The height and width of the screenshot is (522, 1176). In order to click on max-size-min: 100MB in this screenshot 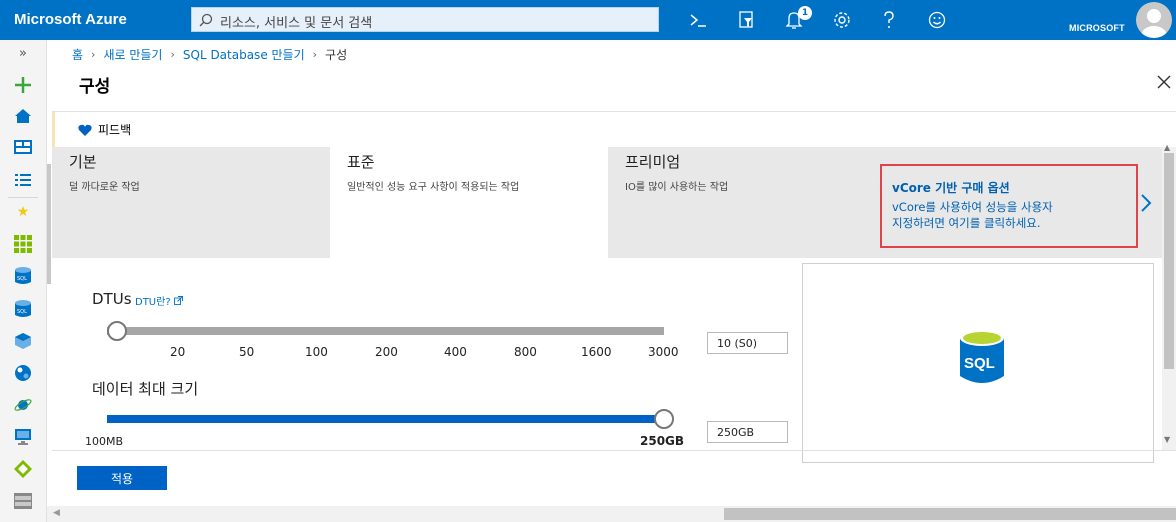, I will do `click(104, 441)`.